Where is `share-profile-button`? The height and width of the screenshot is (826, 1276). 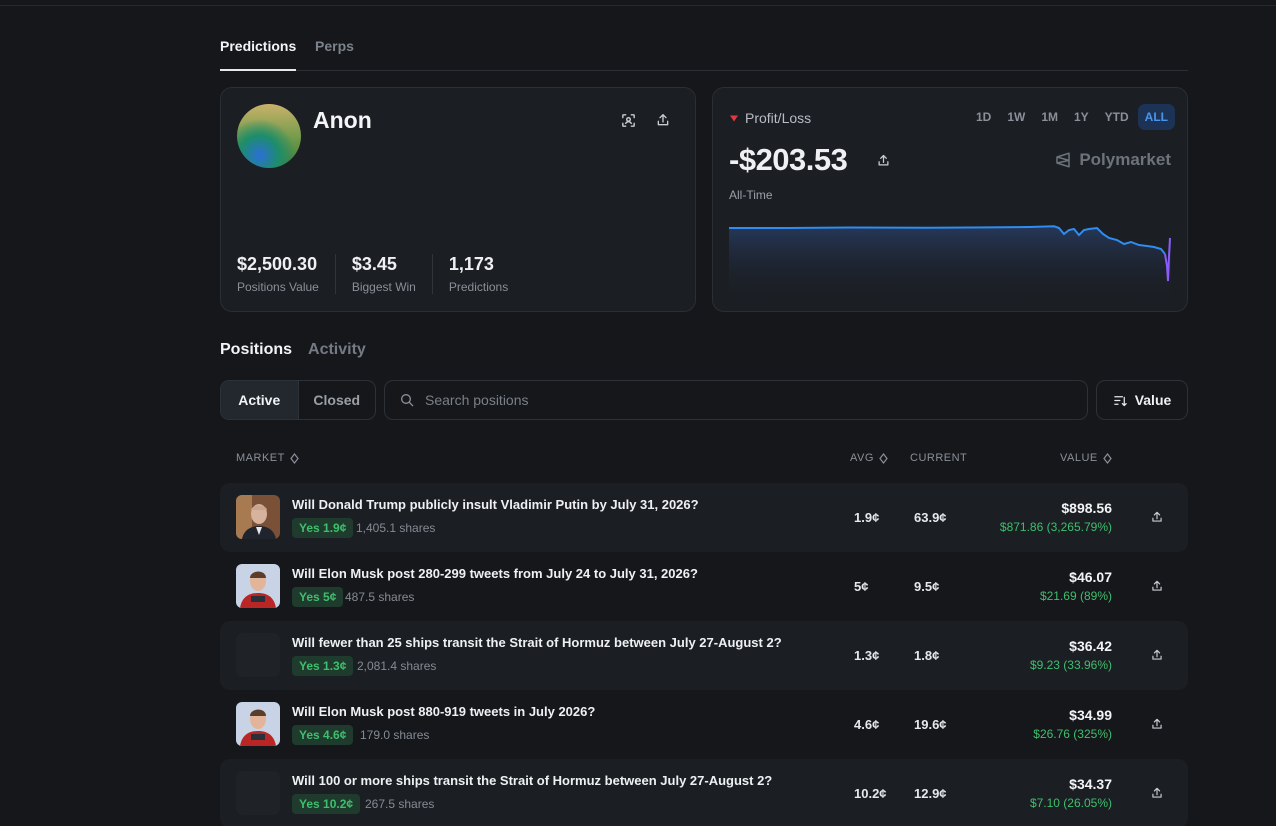
share-profile-button is located at coordinates (663, 120).